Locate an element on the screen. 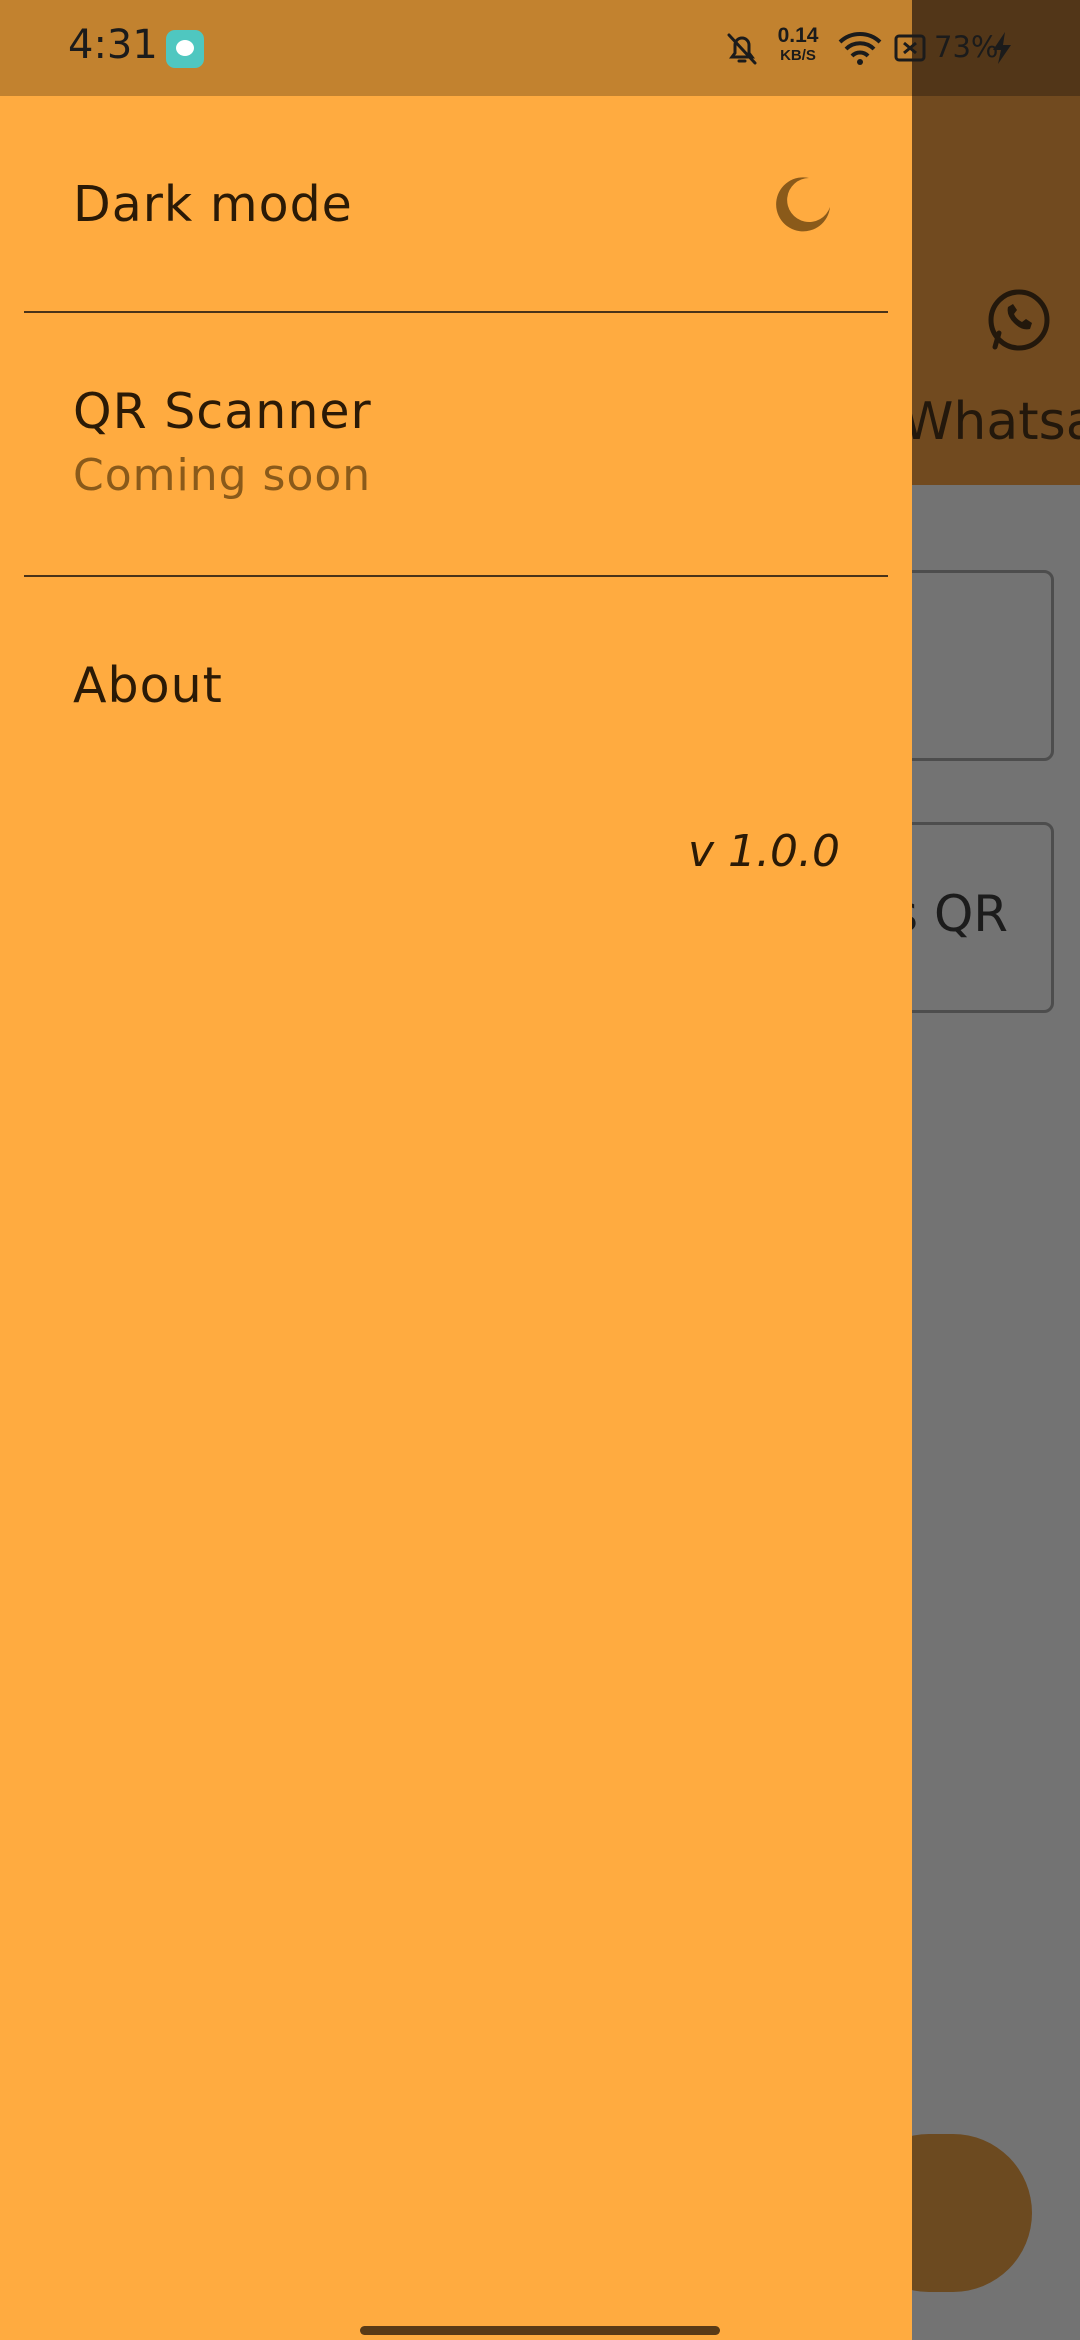  screen-recorder-icon is located at coordinates (185, 49).